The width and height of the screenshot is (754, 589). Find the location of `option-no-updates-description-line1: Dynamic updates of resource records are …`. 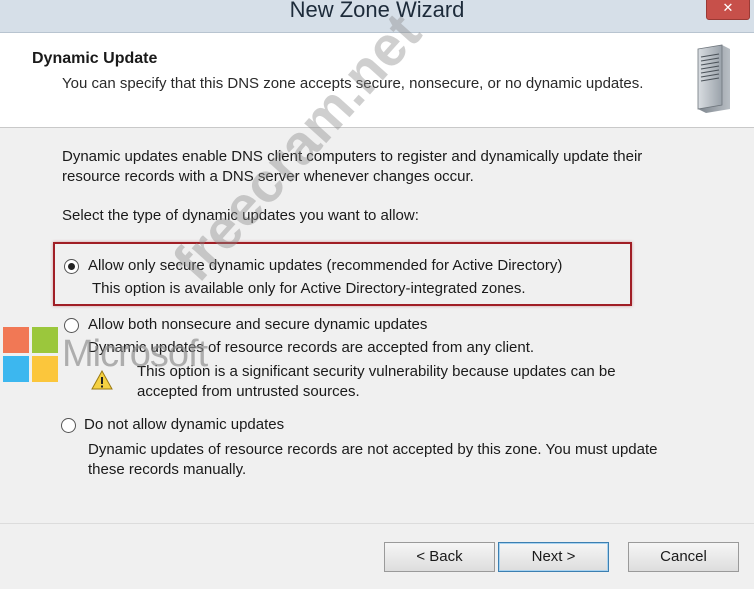

option-no-updates-description-line1: Dynamic updates of resource records are … is located at coordinates (373, 449).